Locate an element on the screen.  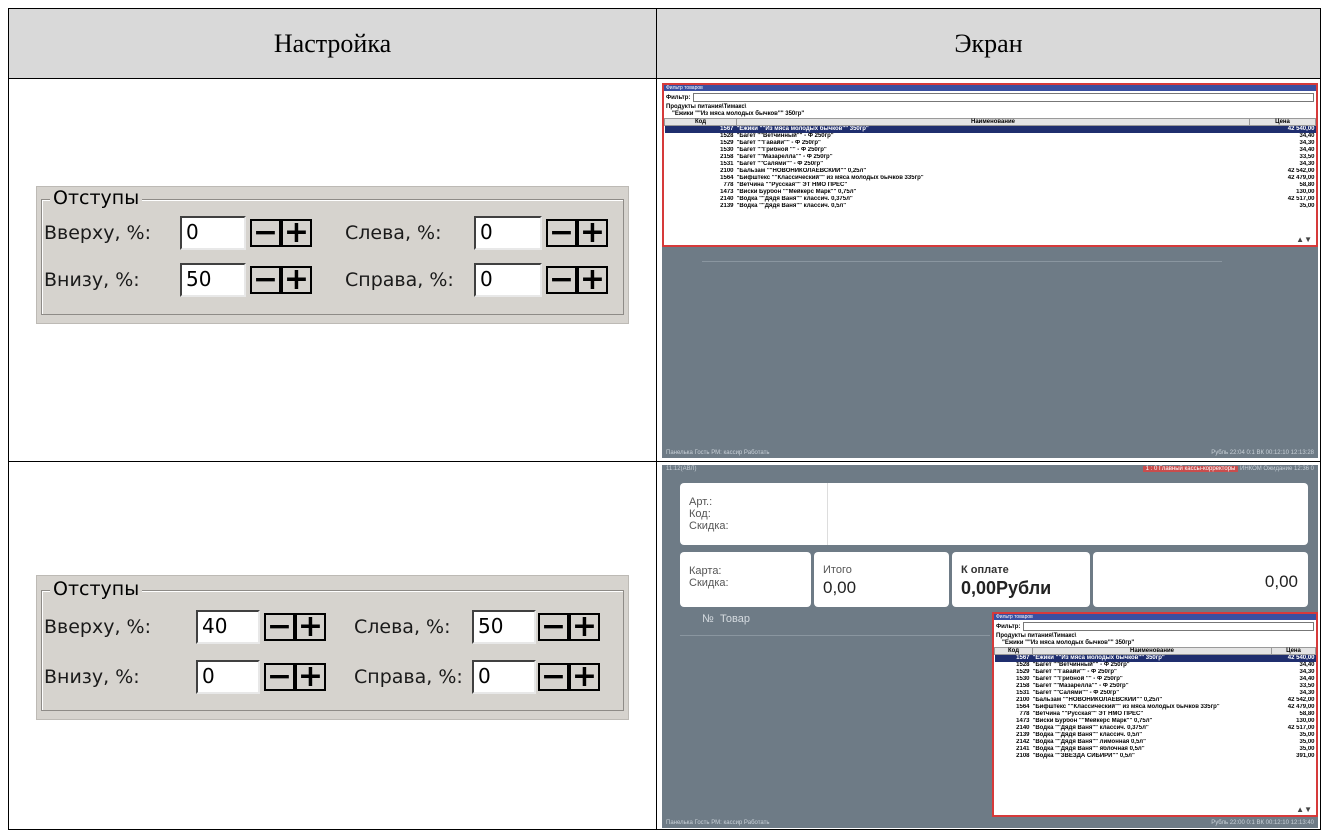
product-code: 1529 is located at coordinates (727, 143).